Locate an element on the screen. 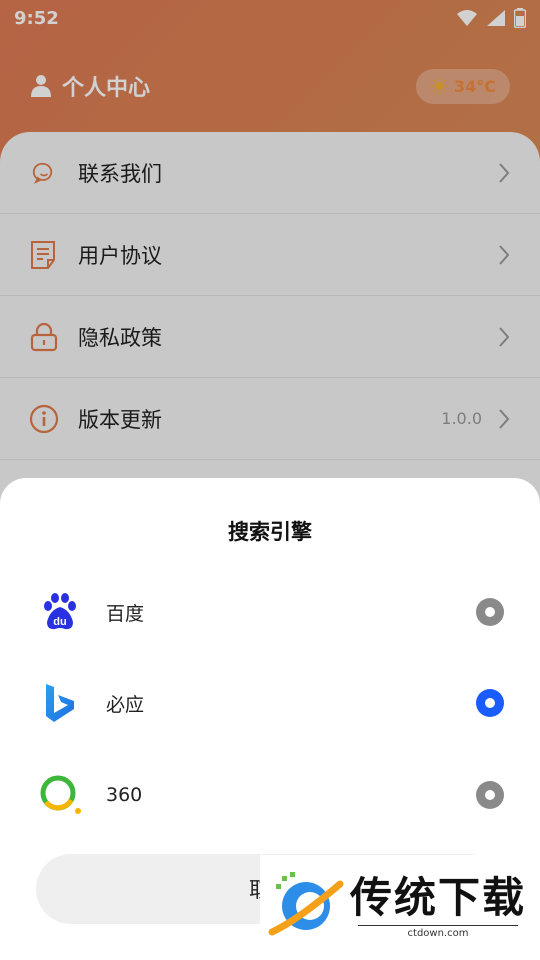 The image size is (540, 960). engine-option-bing: 必应 is located at coordinates (270, 703).